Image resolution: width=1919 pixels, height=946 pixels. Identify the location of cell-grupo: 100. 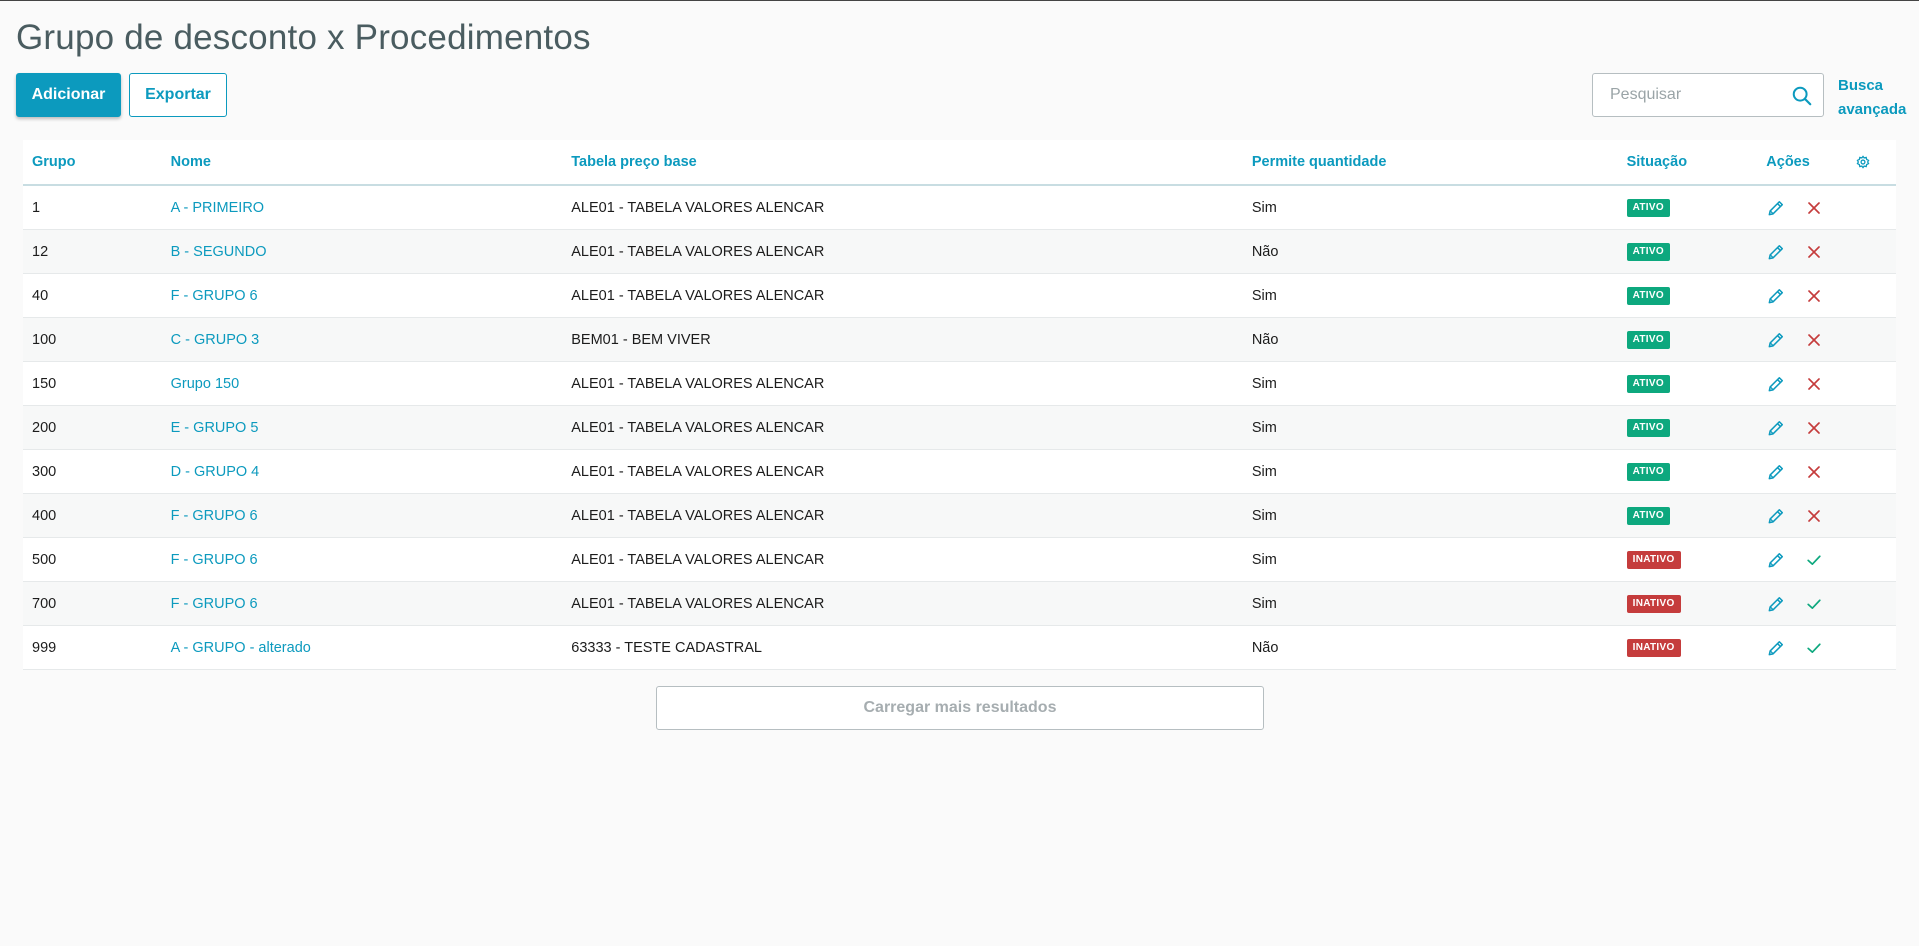
(97, 339).